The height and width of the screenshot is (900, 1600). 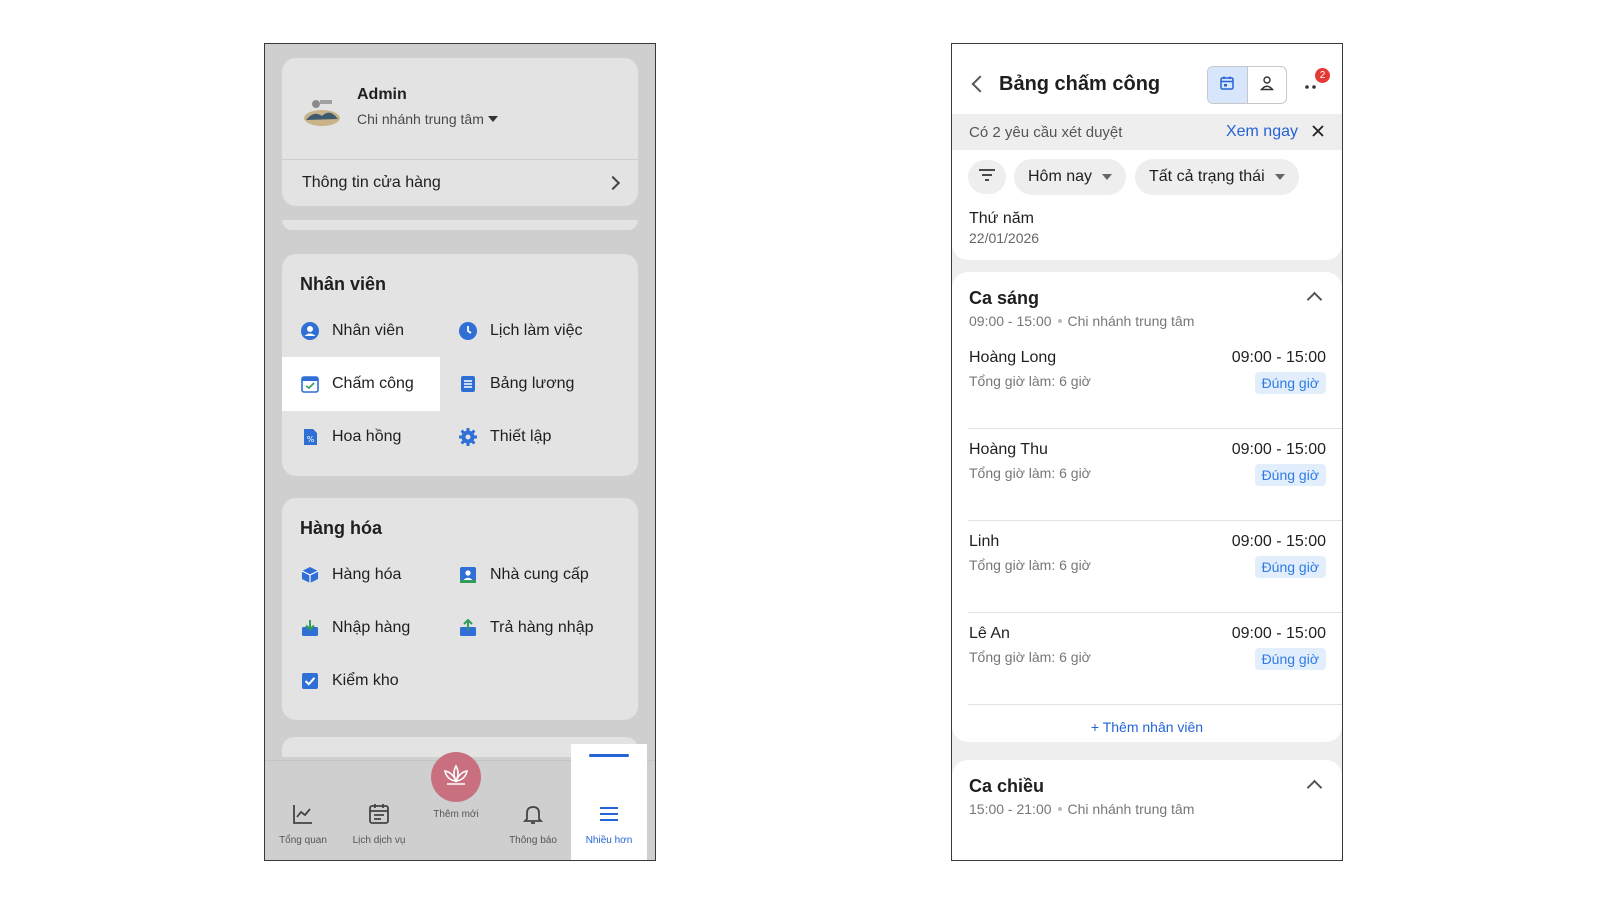 What do you see at coordinates (1013, 357) in the screenshot?
I see `employee-name: Hoàng Long` at bounding box center [1013, 357].